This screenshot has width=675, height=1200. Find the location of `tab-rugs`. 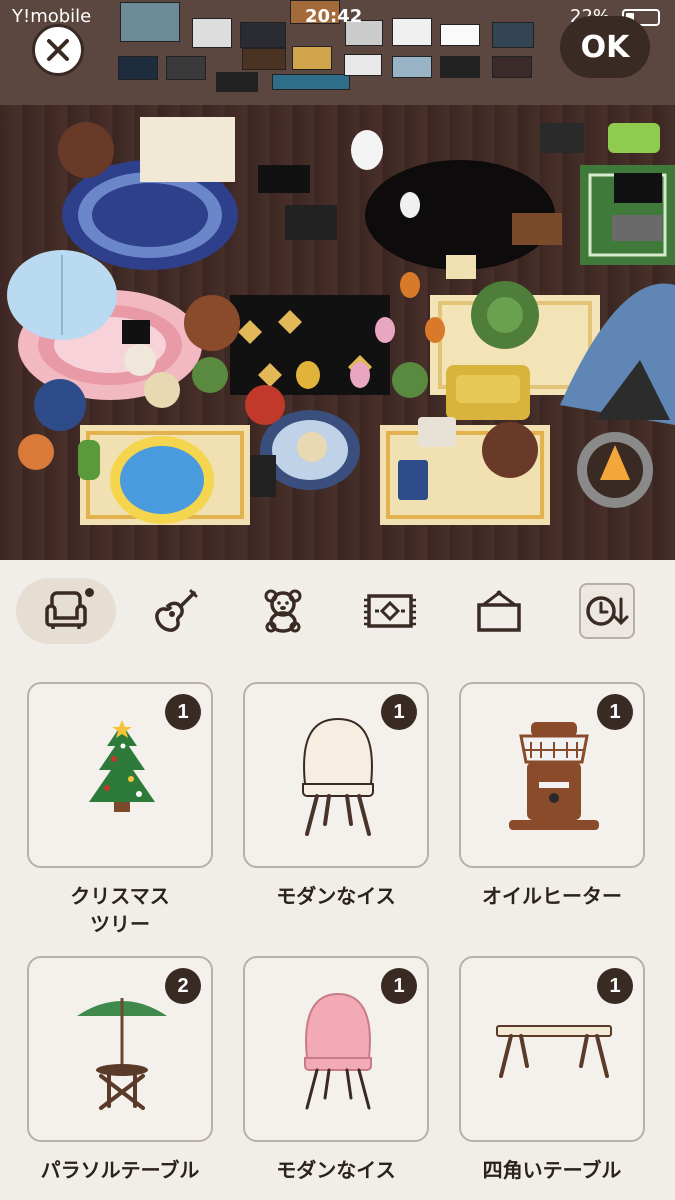

tab-rugs is located at coordinates (390, 611).